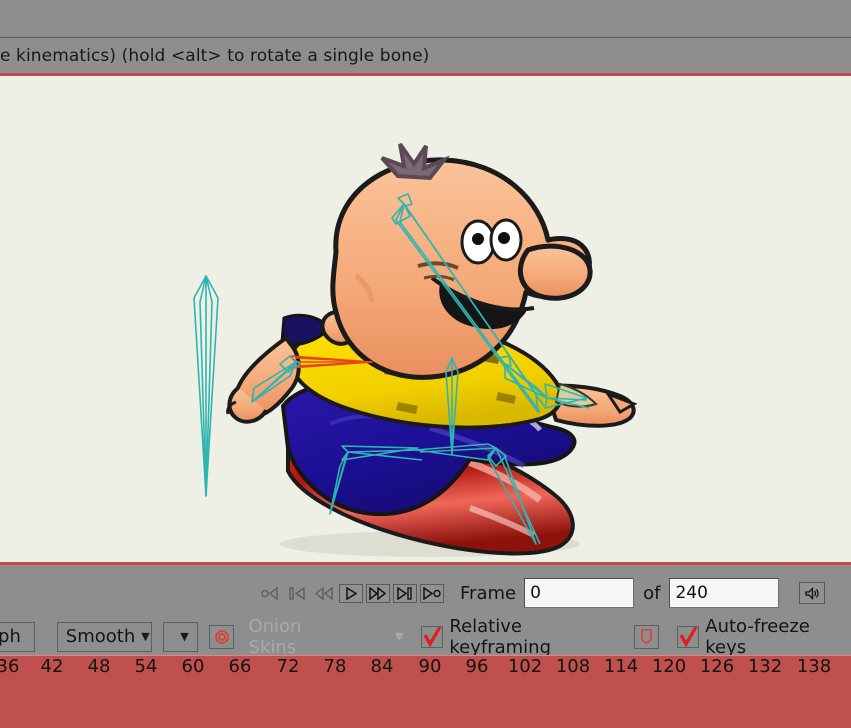 This screenshot has width=851, height=728. What do you see at coordinates (324, 593) in the screenshot?
I see `step-back-button` at bounding box center [324, 593].